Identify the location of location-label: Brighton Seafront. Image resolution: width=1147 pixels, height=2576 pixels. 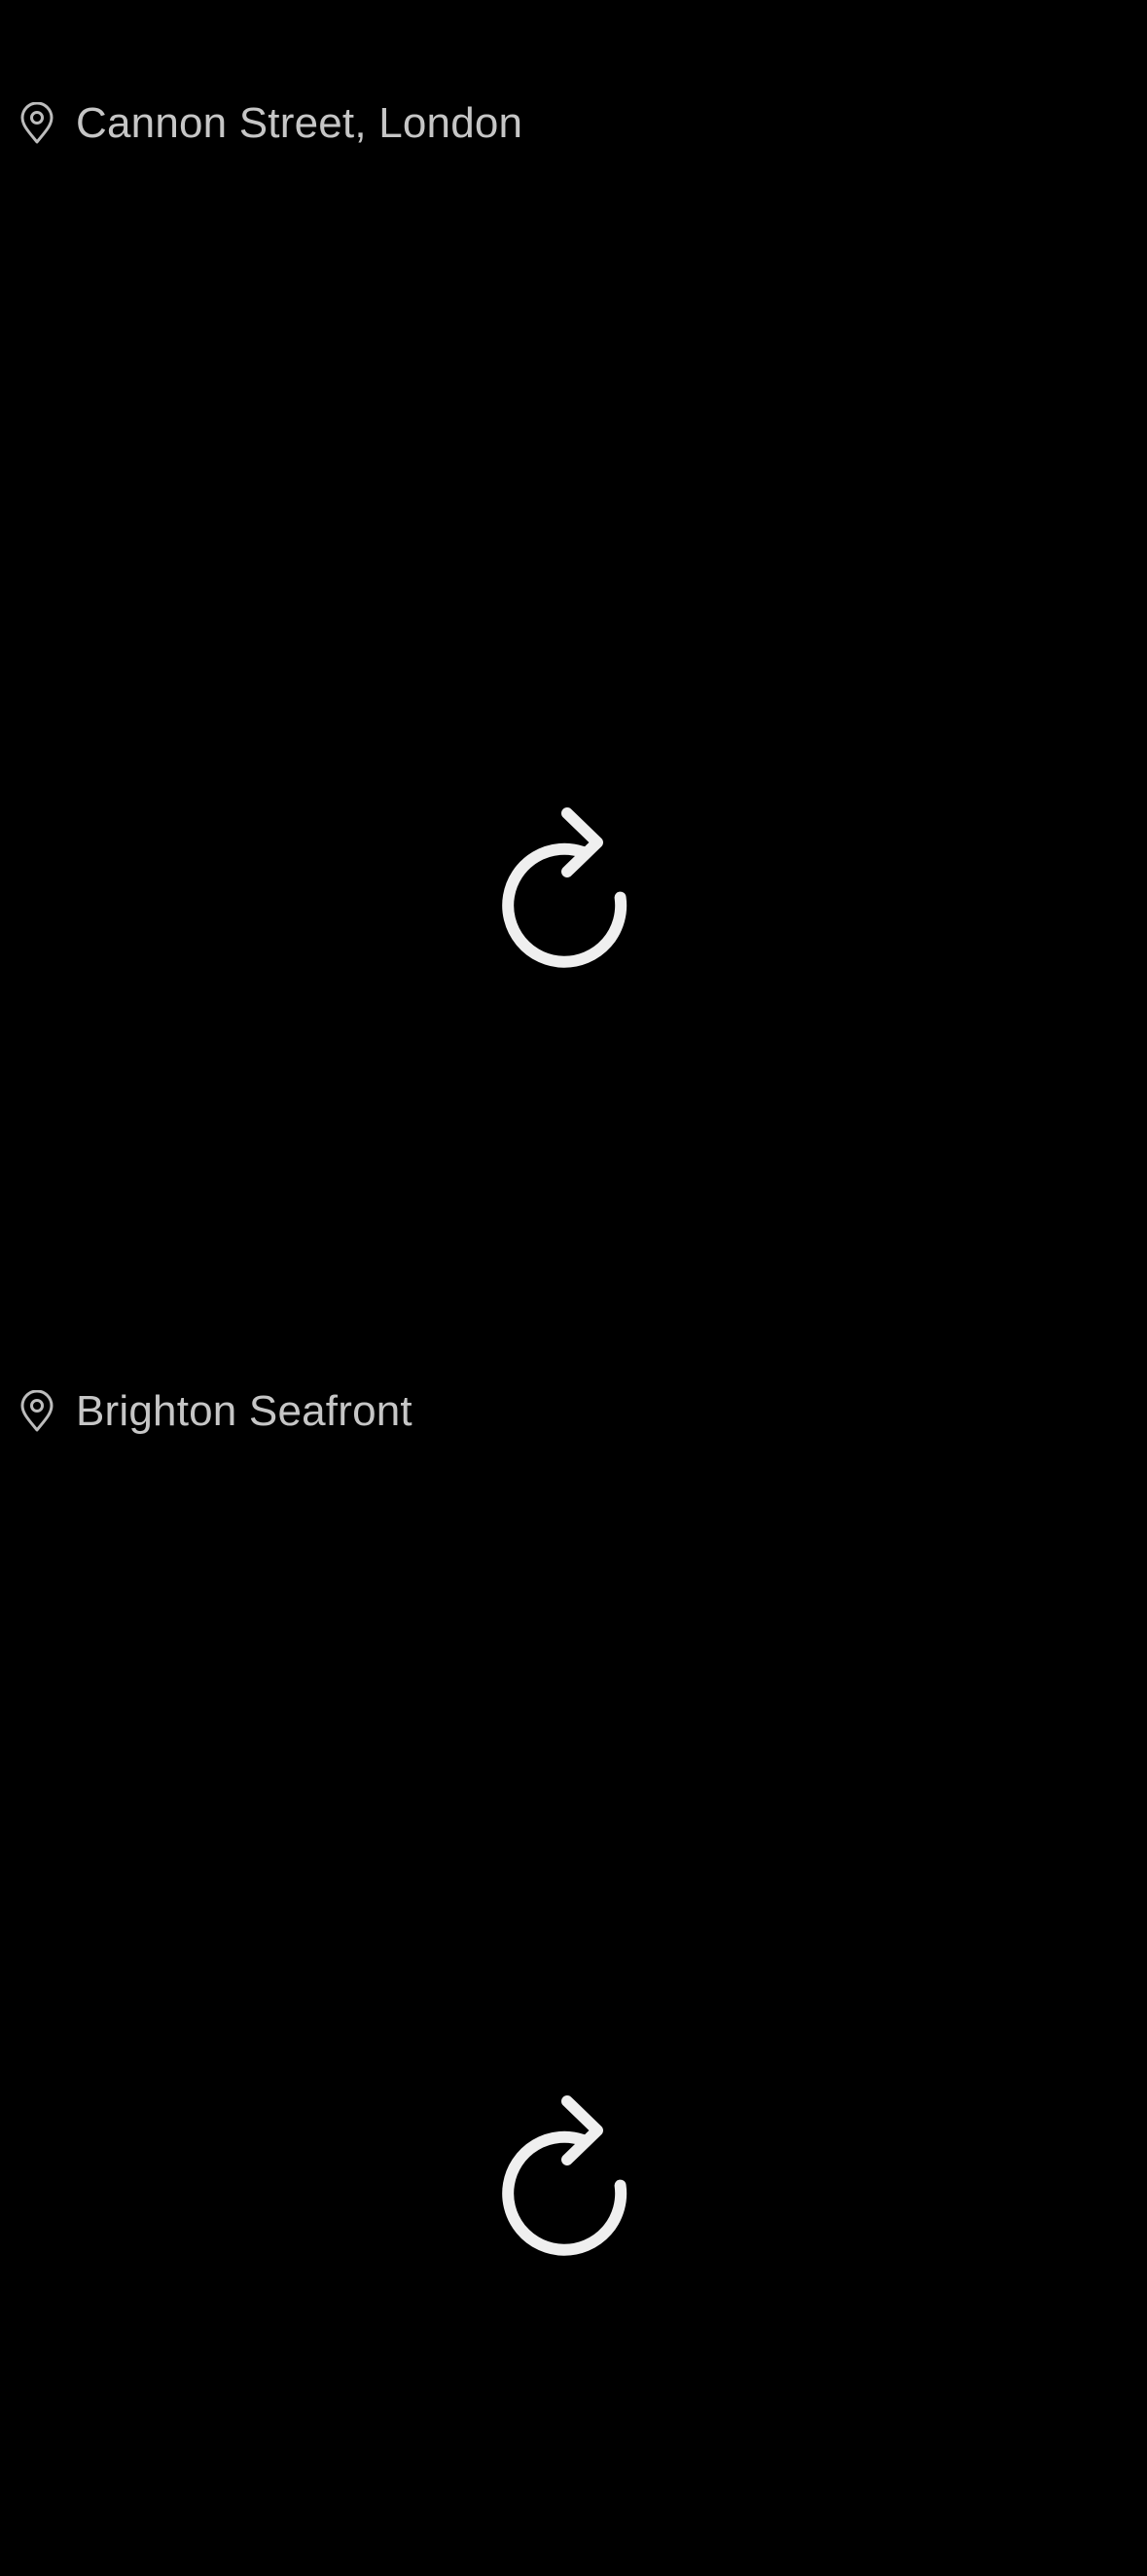
(244, 1411).